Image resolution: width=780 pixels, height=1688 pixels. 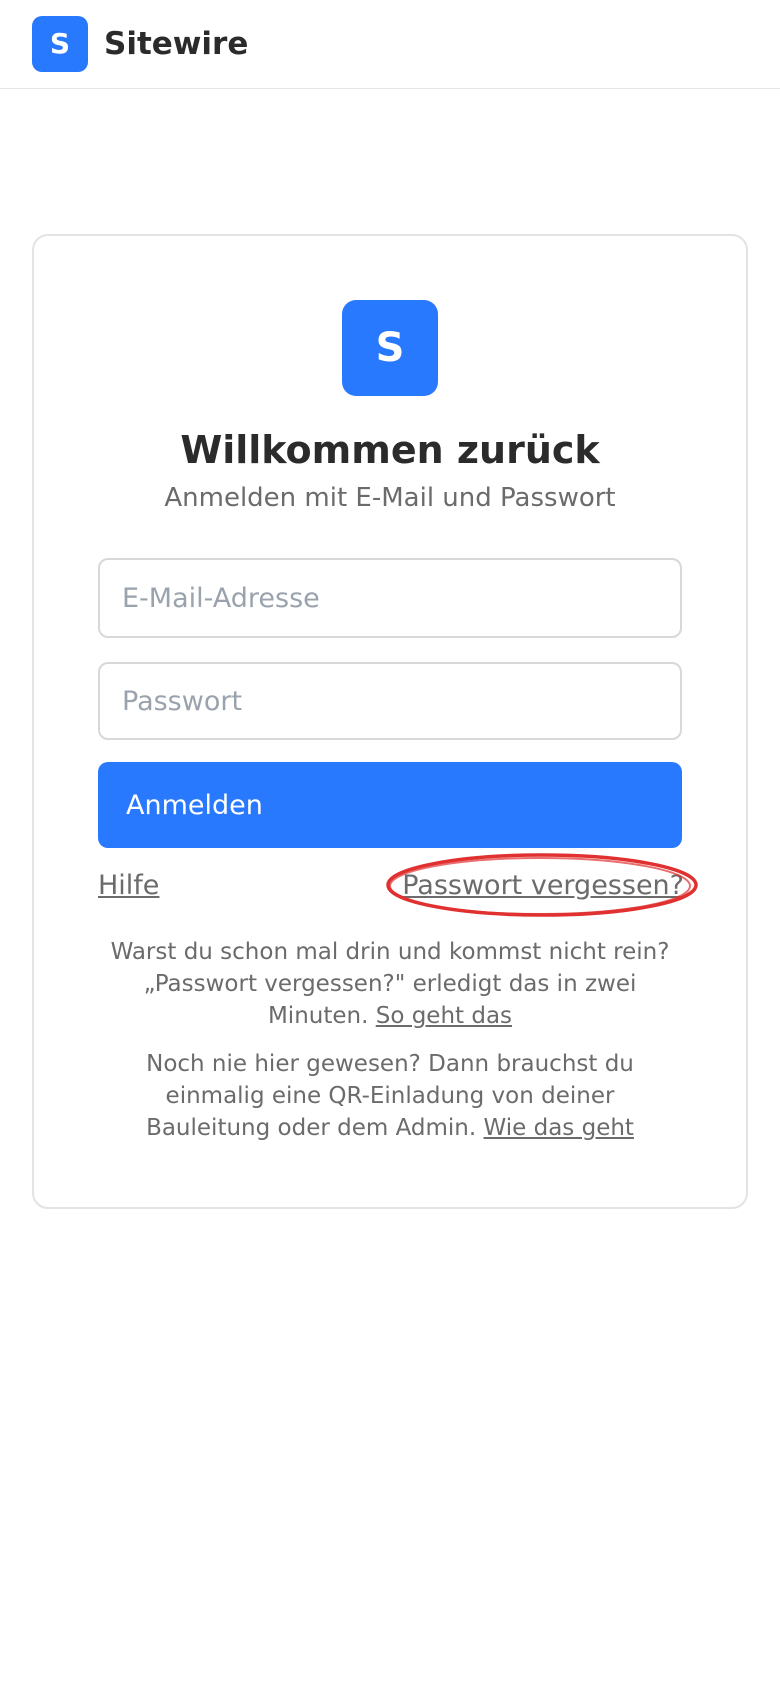 I want to click on how-it-works-link: So geht das, so click(x=444, y=1016).